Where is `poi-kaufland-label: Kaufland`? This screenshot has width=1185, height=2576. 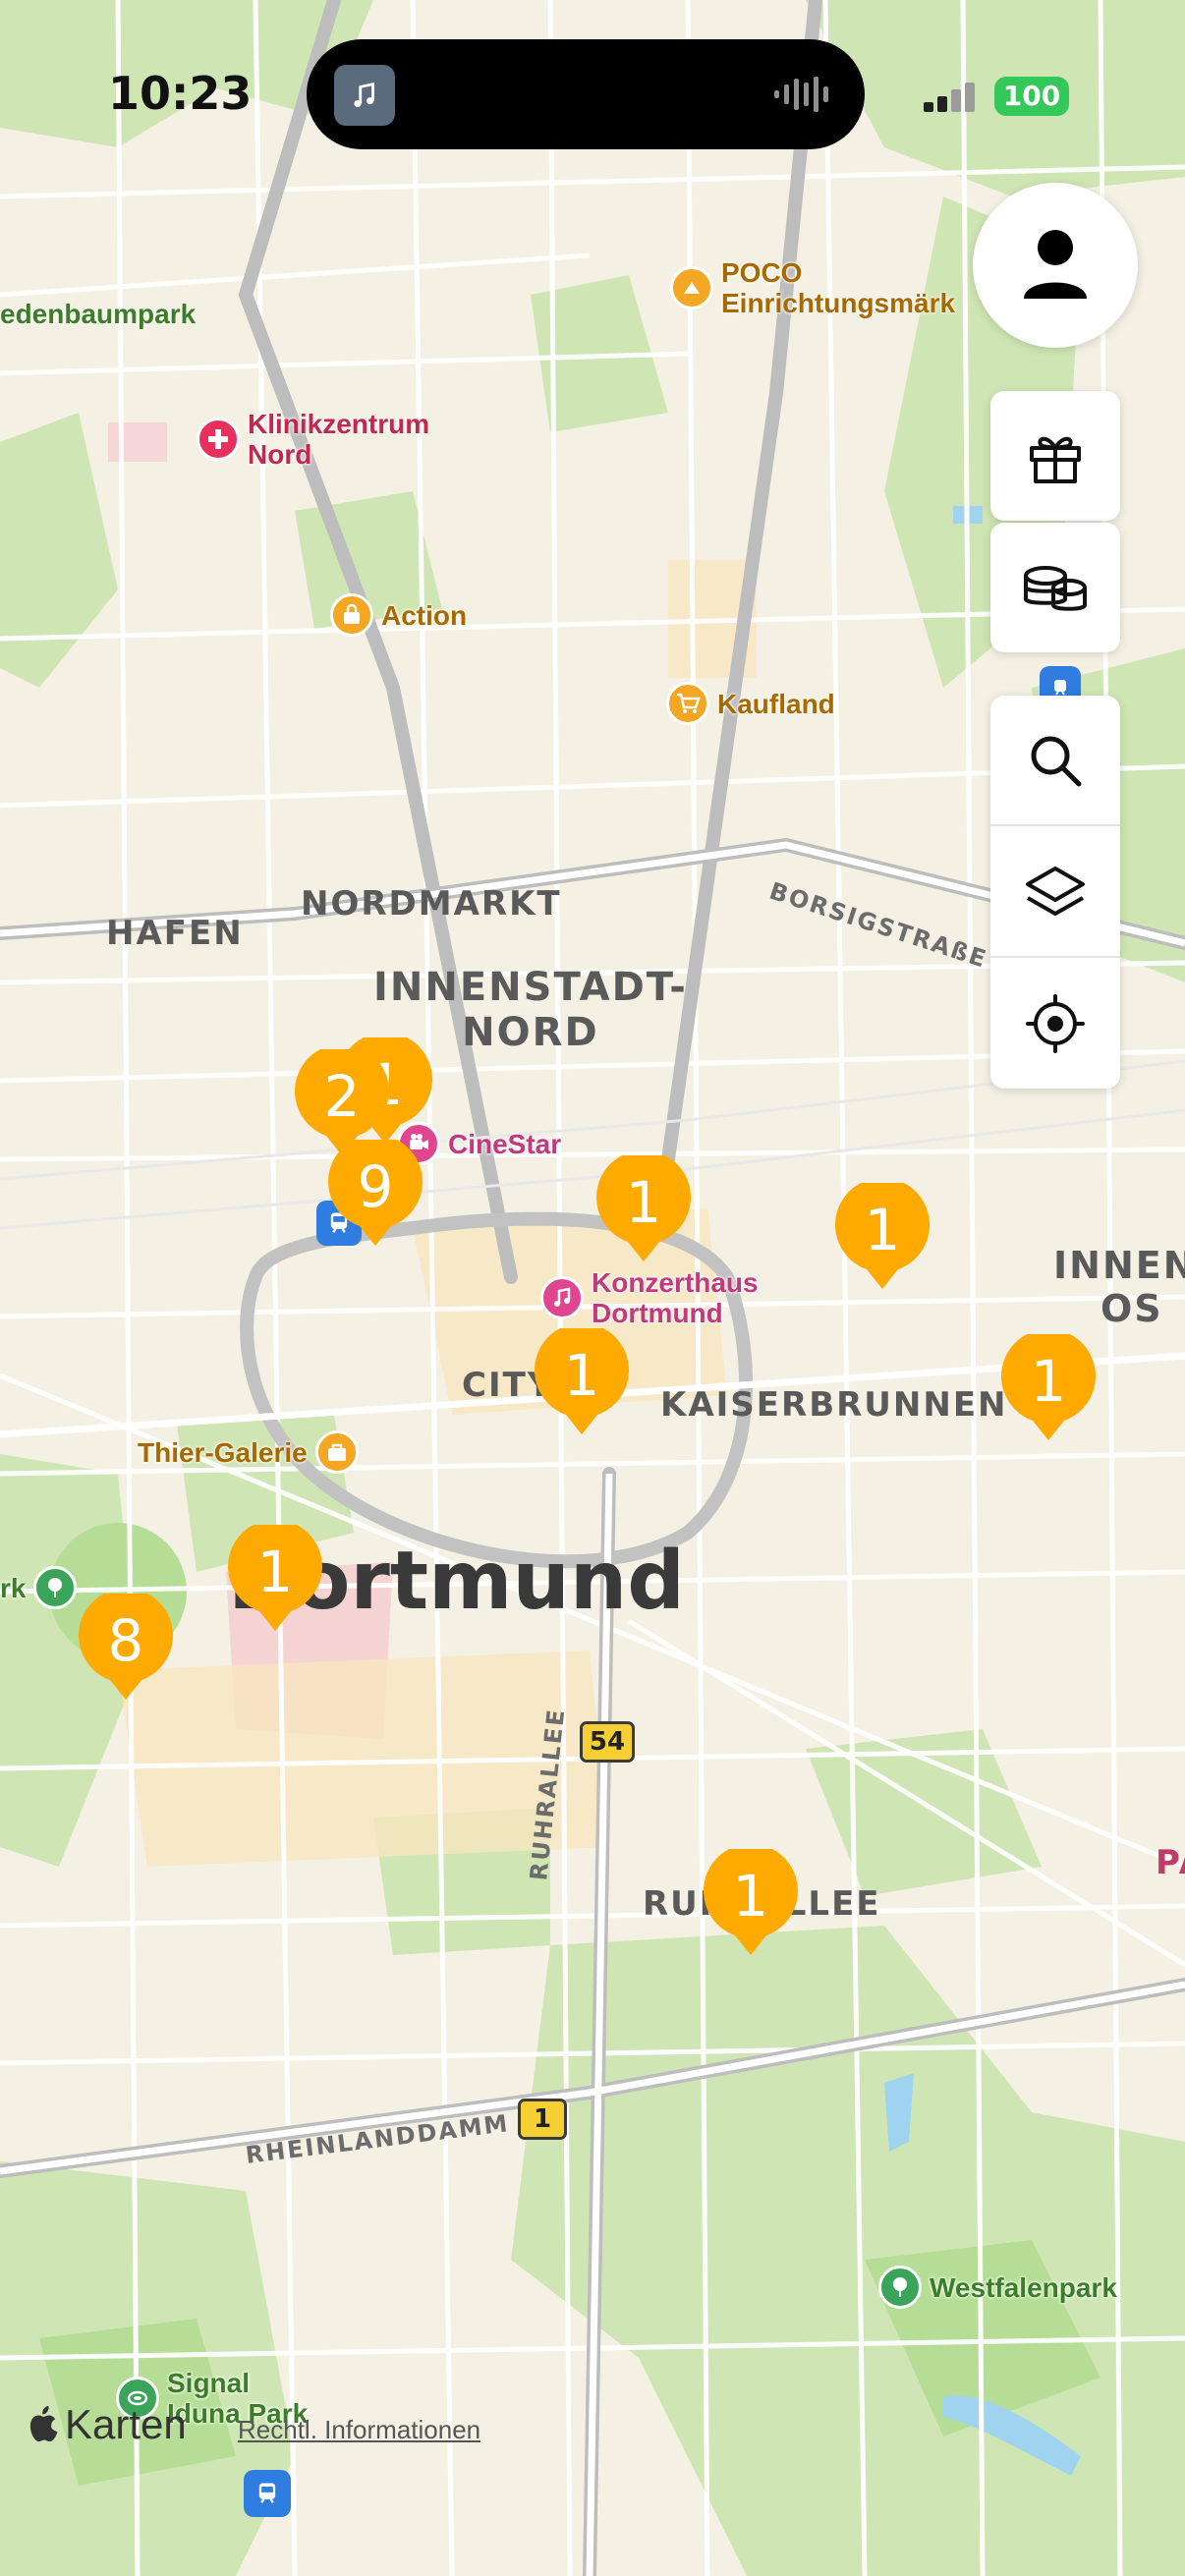 poi-kaufland-label: Kaufland is located at coordinates (776, 703).